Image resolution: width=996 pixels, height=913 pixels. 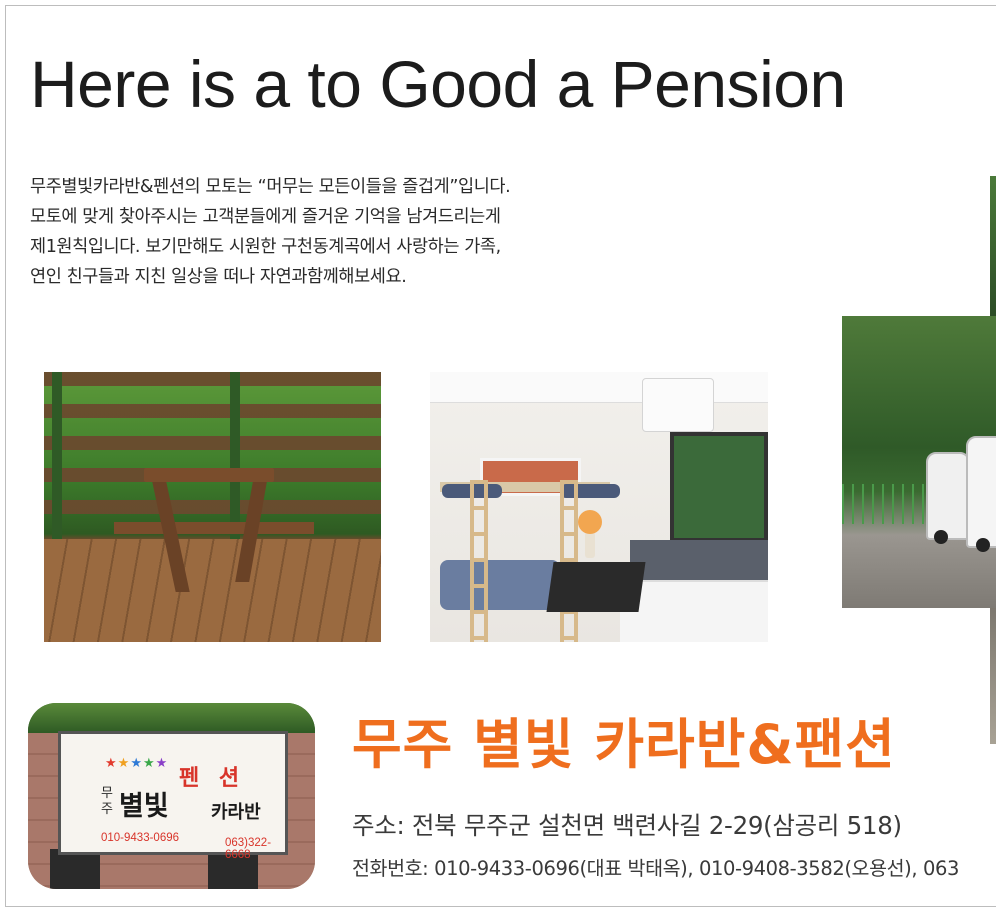 I want to click on intro-line: 무주별빛카라반&펜션의 모토는 “머무는 모든이들을 즐겁게”입니다., so click(x=270, y=187).